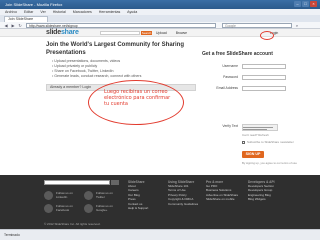  Describe the element at coordinates (6, 25) in the screenshot. I see `back-icon: ◀` at that location.